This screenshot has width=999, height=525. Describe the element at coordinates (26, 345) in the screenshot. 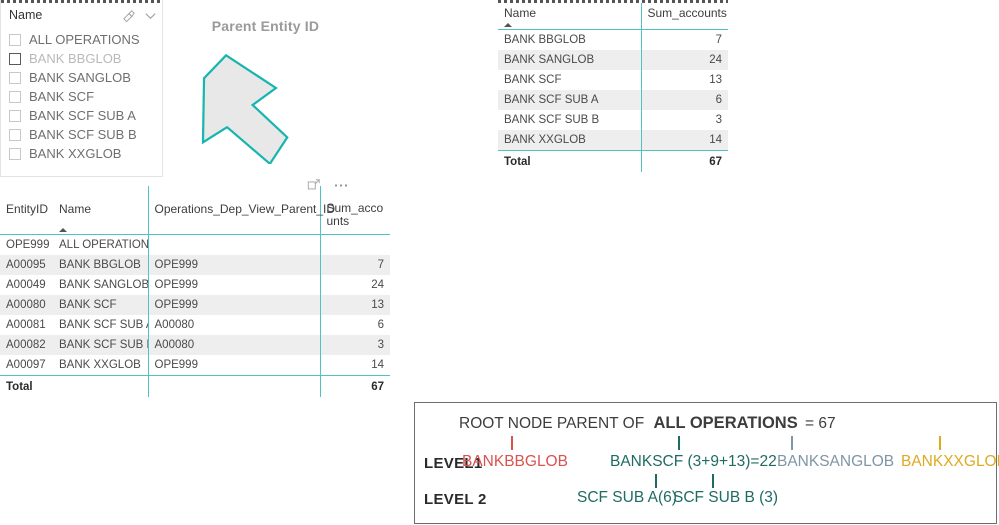

I see `table-cell-entityid: A00082` at that location.